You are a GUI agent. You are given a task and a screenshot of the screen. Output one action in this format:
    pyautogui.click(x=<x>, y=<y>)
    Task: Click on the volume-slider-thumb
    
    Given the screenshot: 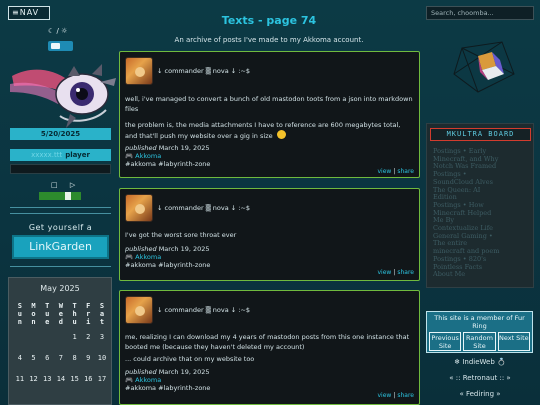 What is the action you would take?
    pyautogui.click(x=68, y=196)
    